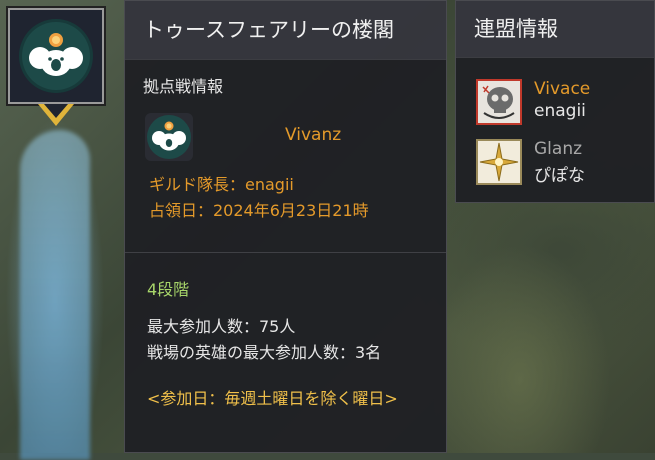 Image resolution: width=655 pixels, height=460 pixels. I want to click on territory-title: トゥースフェアリーの楼閣, so click(285, 30).